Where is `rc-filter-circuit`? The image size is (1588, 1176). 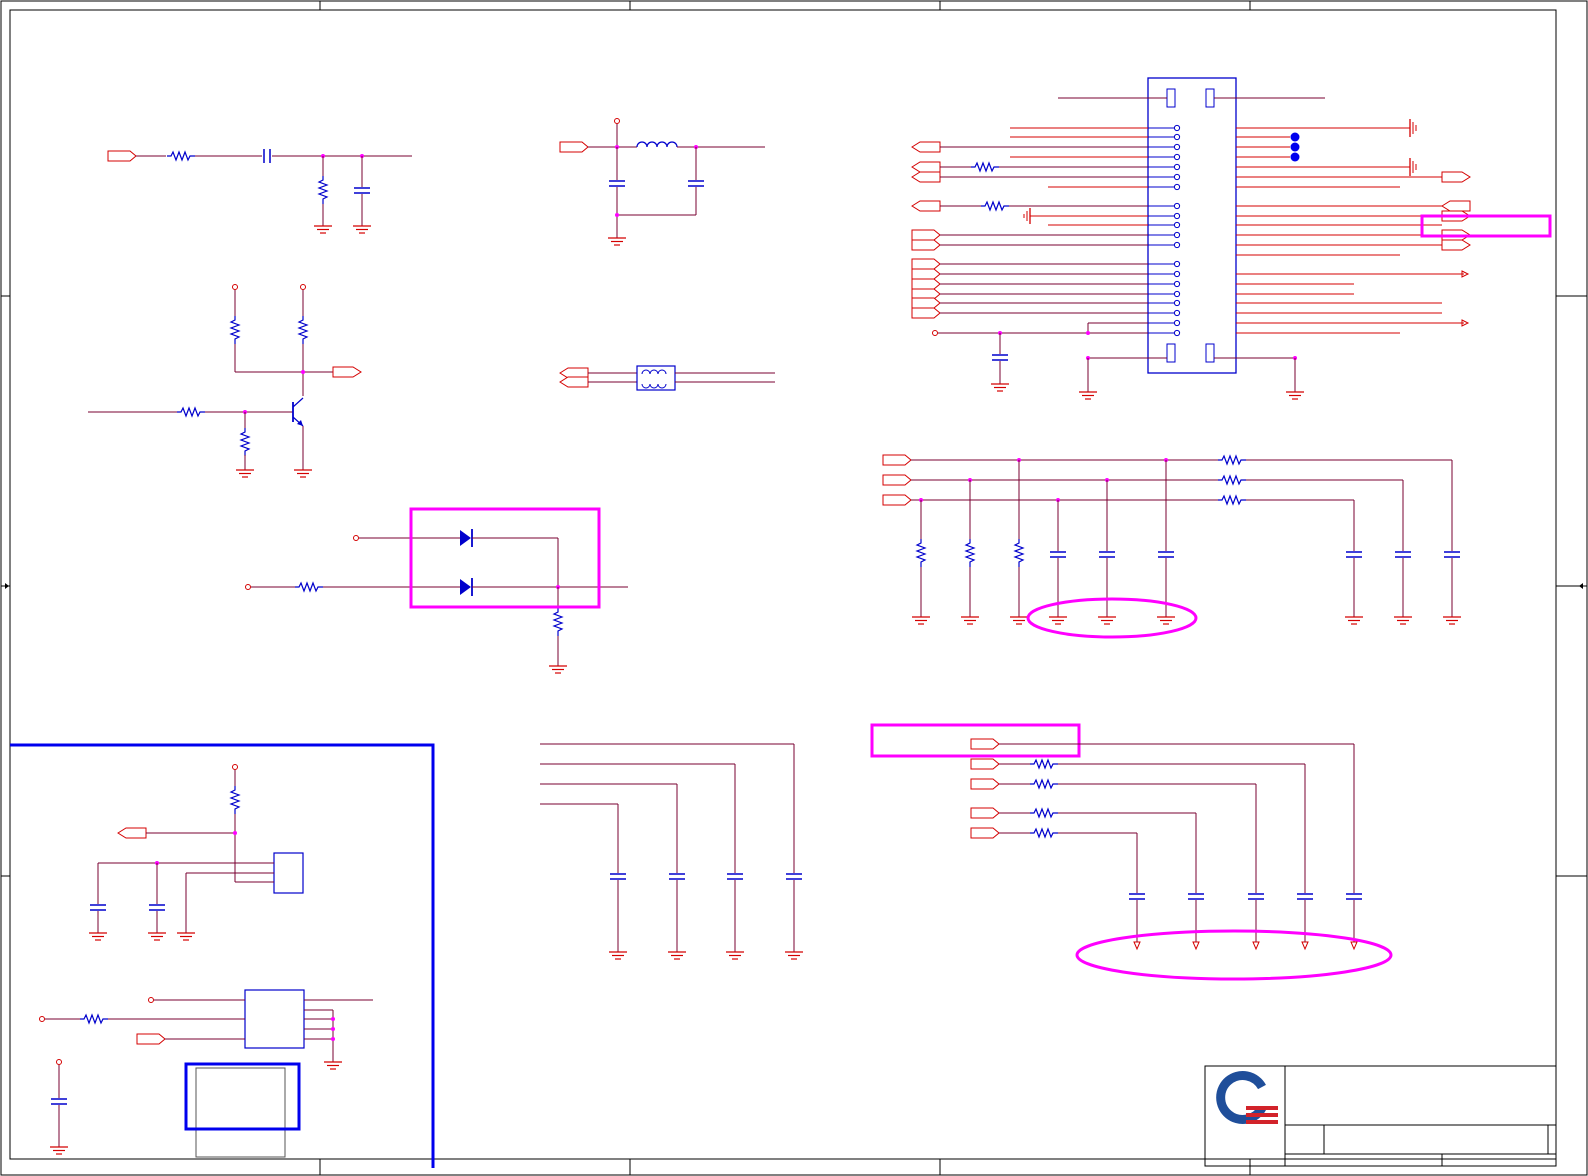
rc-filter-circuit is located at coordinates (259, 191).